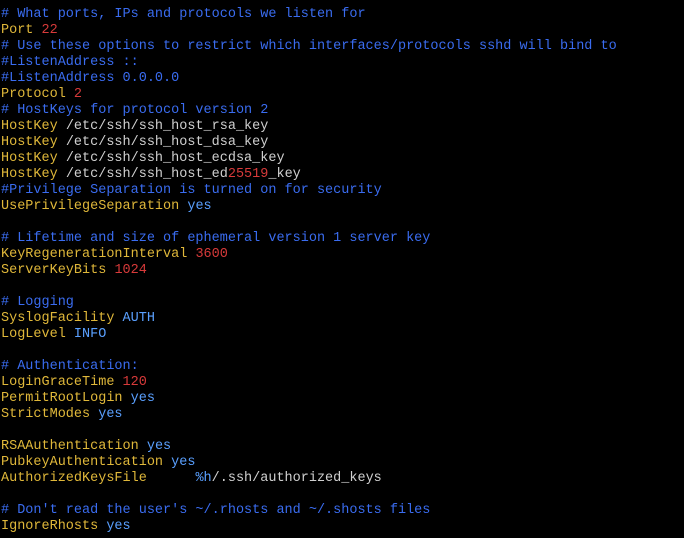 This screenshot has height=538, width=684. I want to click on directive-value: 1024, so click(130, 270).